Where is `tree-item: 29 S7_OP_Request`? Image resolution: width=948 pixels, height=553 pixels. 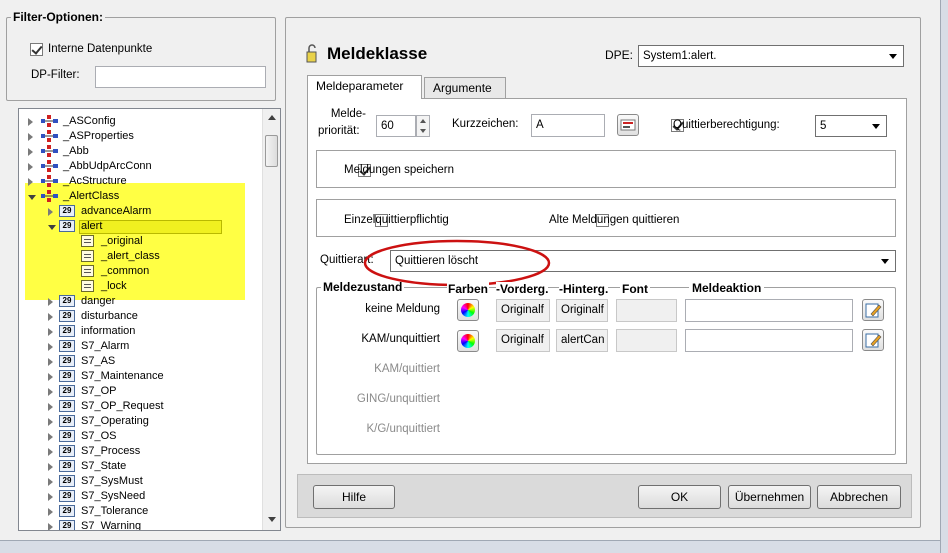
tree-item: 29 S7_OP_Request is located at coordinates (139, 406).